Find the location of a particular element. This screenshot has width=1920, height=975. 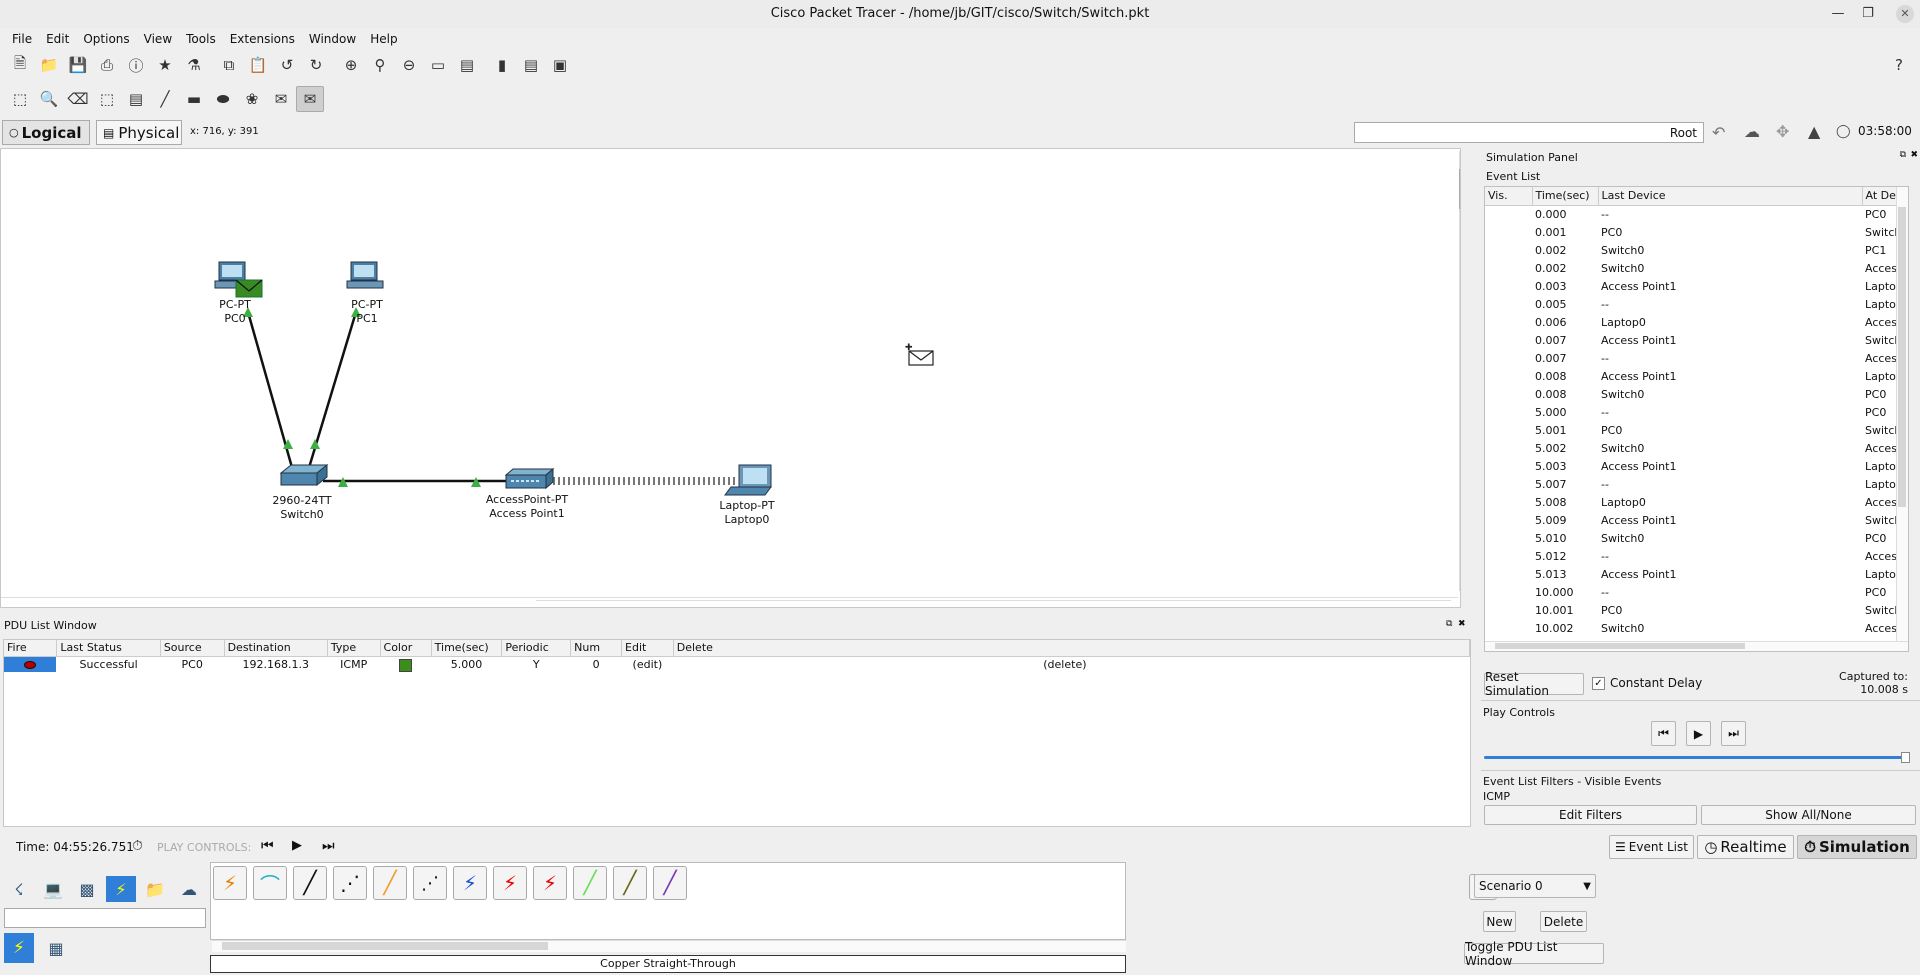

phone-cable-icon: ⋰ is located at coordinates (430, 883).